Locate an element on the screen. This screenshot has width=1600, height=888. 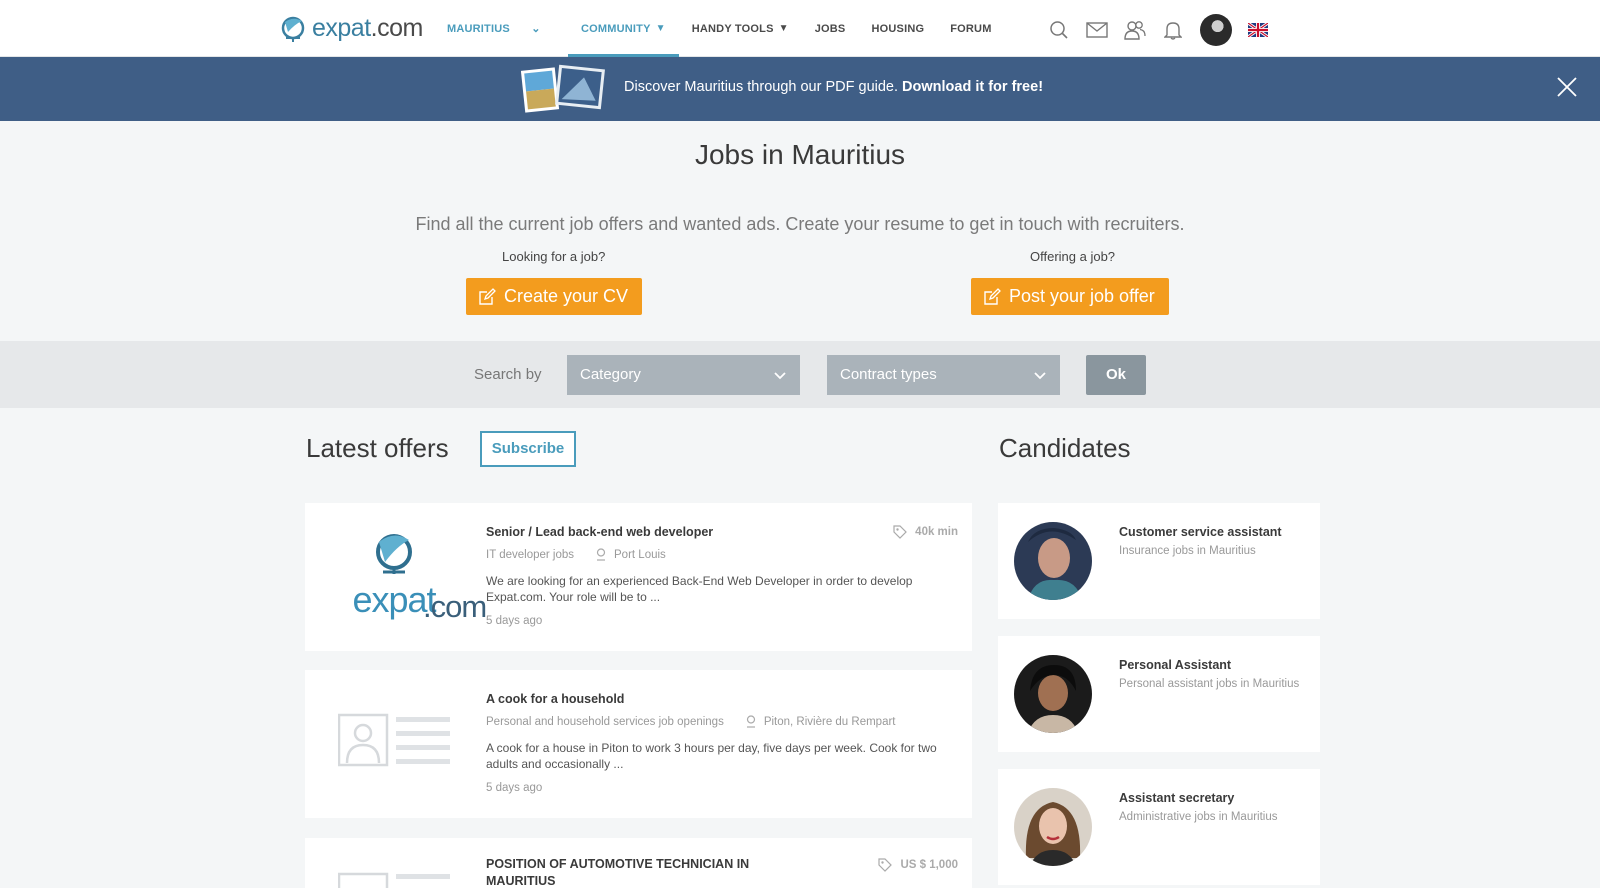
job-category: IT developer jobs is located at coordinates (530, 554).